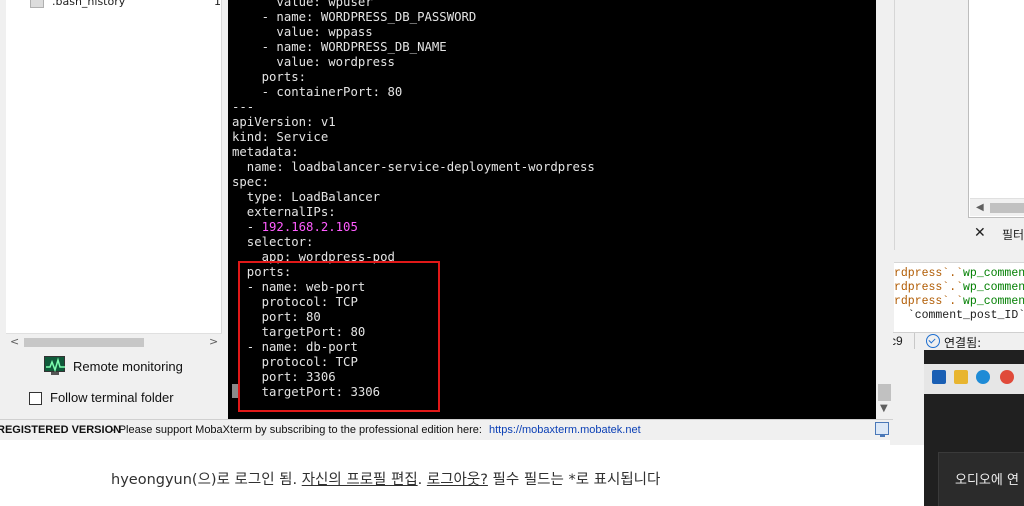 The image size is (1024, 506). Describe the element at coordinates (112, 397) in the screenshot. I see `follow-terminal-folder-label: Follow terminal folder` at that location.